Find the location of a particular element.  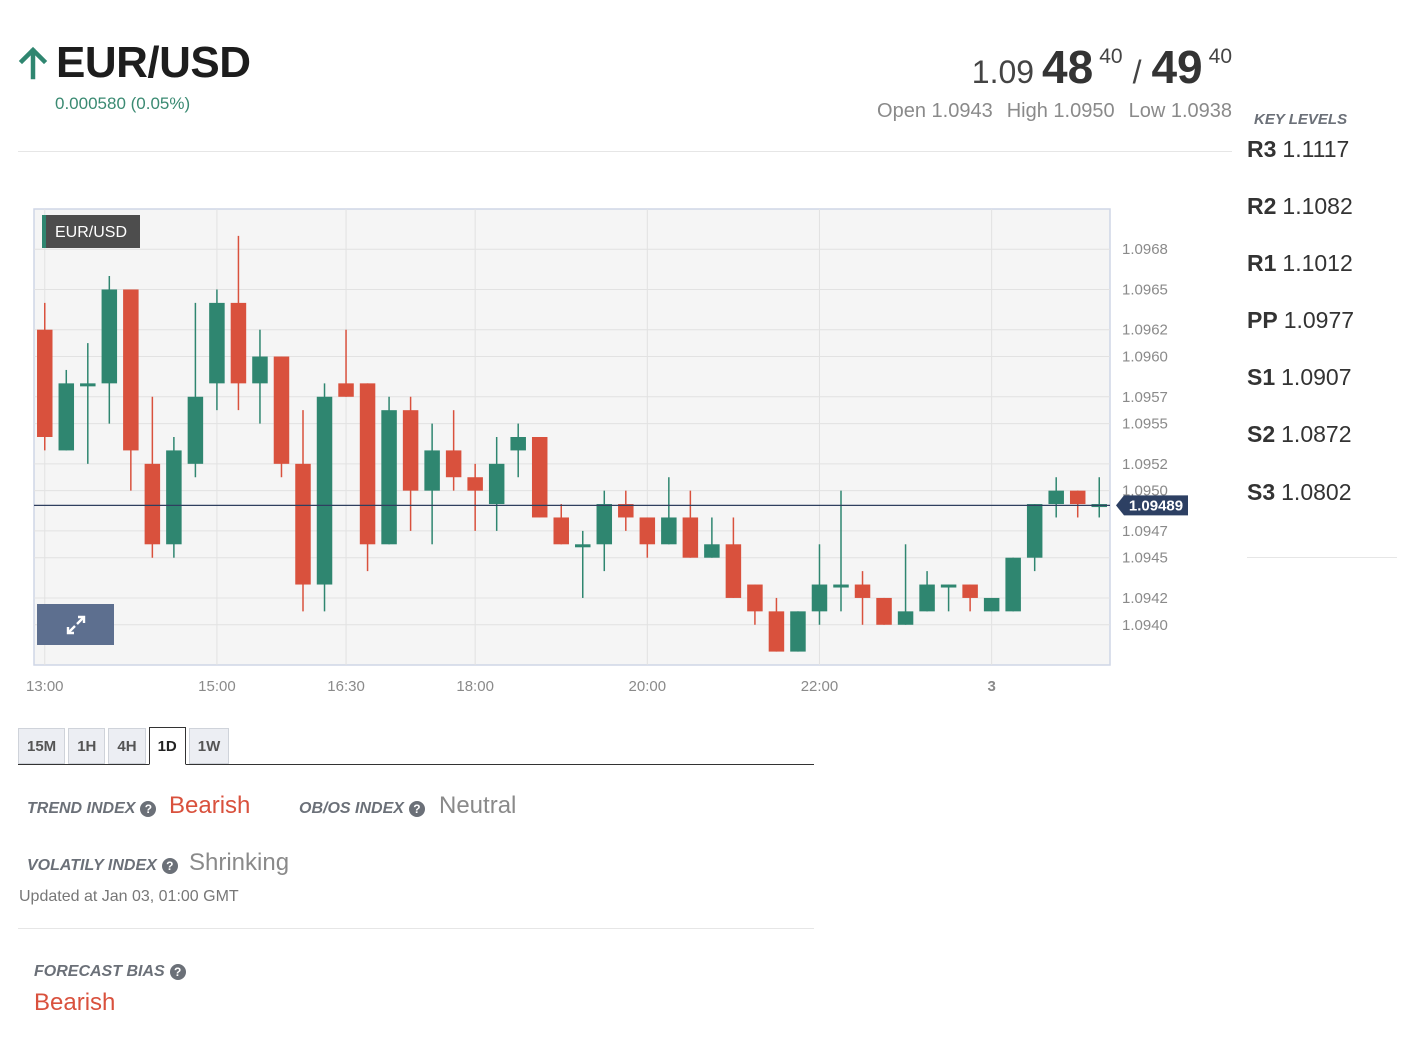

level-value: 1.1012 is located at coordinates (1317, 263).